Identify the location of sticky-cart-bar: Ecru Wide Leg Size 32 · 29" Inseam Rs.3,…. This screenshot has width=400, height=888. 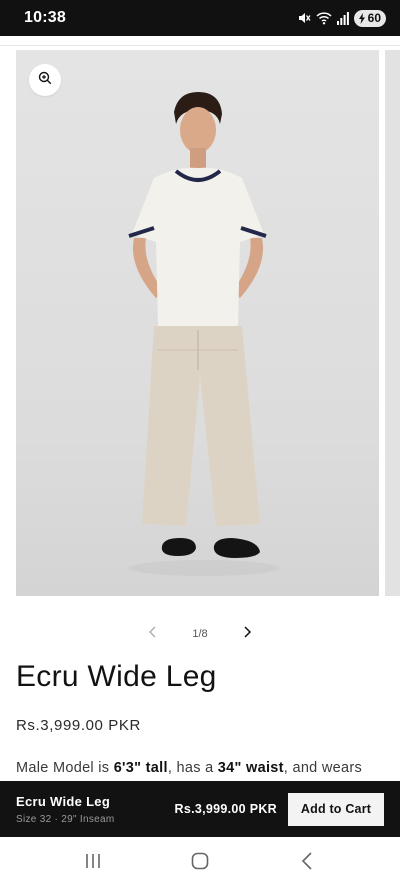
(200, 809).